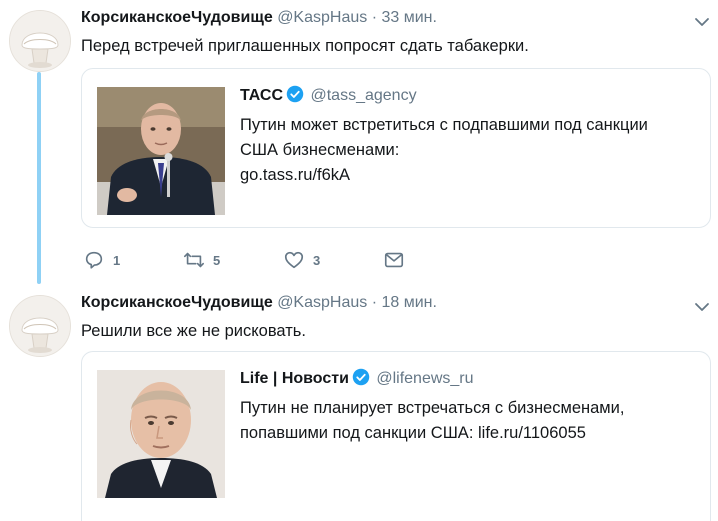 The image size is (718, 521). Describe the element at coordinates (217, 260) in the screenshot. I see `retweet-count: 5` at that location.